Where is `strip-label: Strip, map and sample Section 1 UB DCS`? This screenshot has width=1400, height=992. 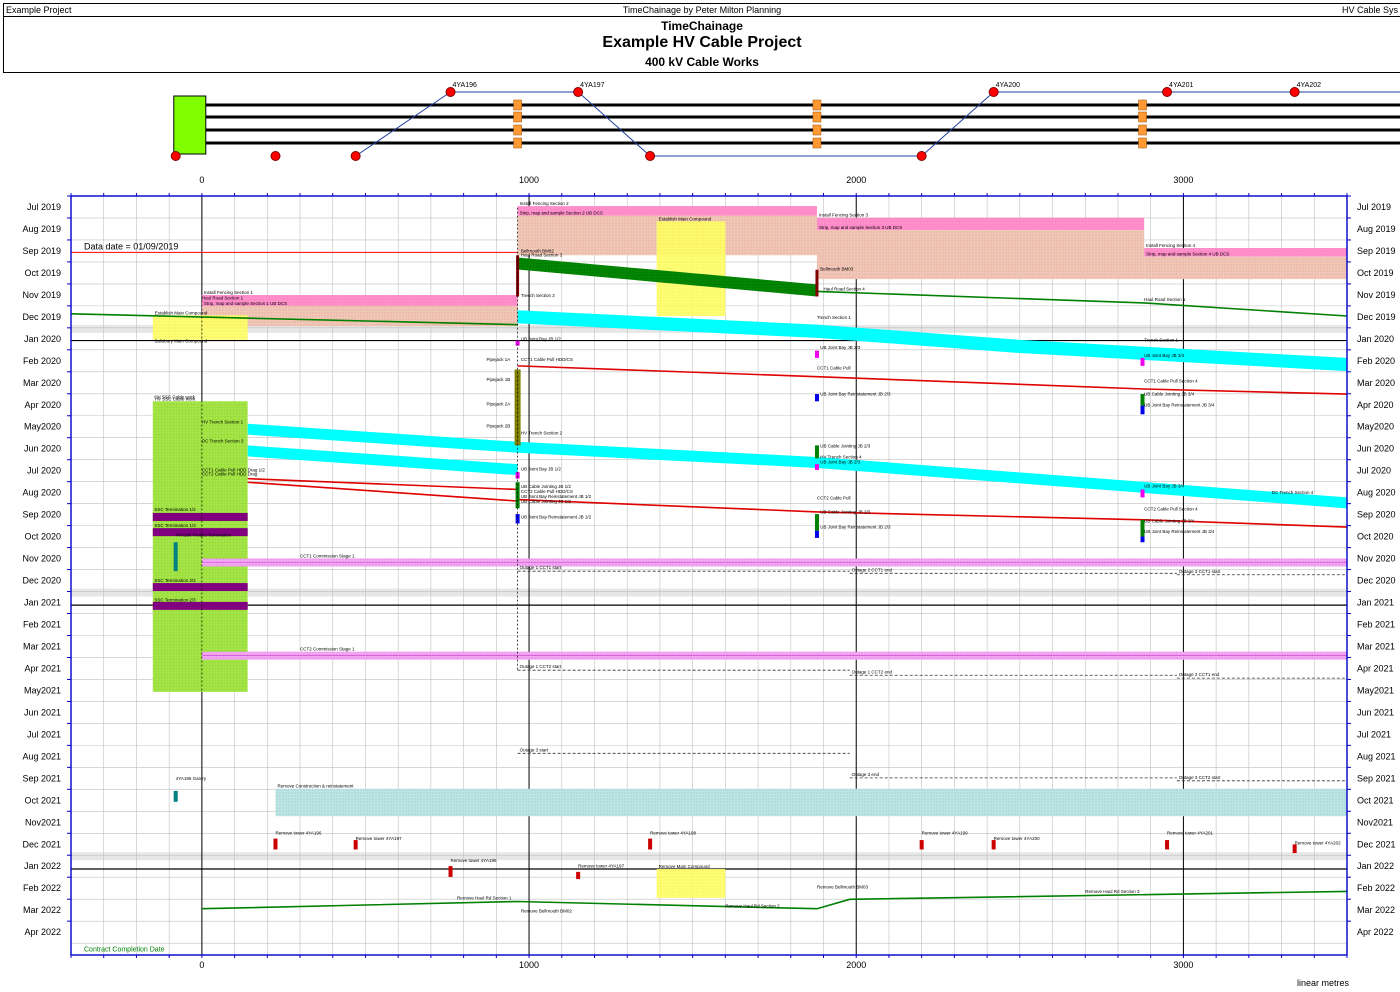
strip-label: Strip, map and sample Section 1 UB DCS is located at coordinates (245, 303).